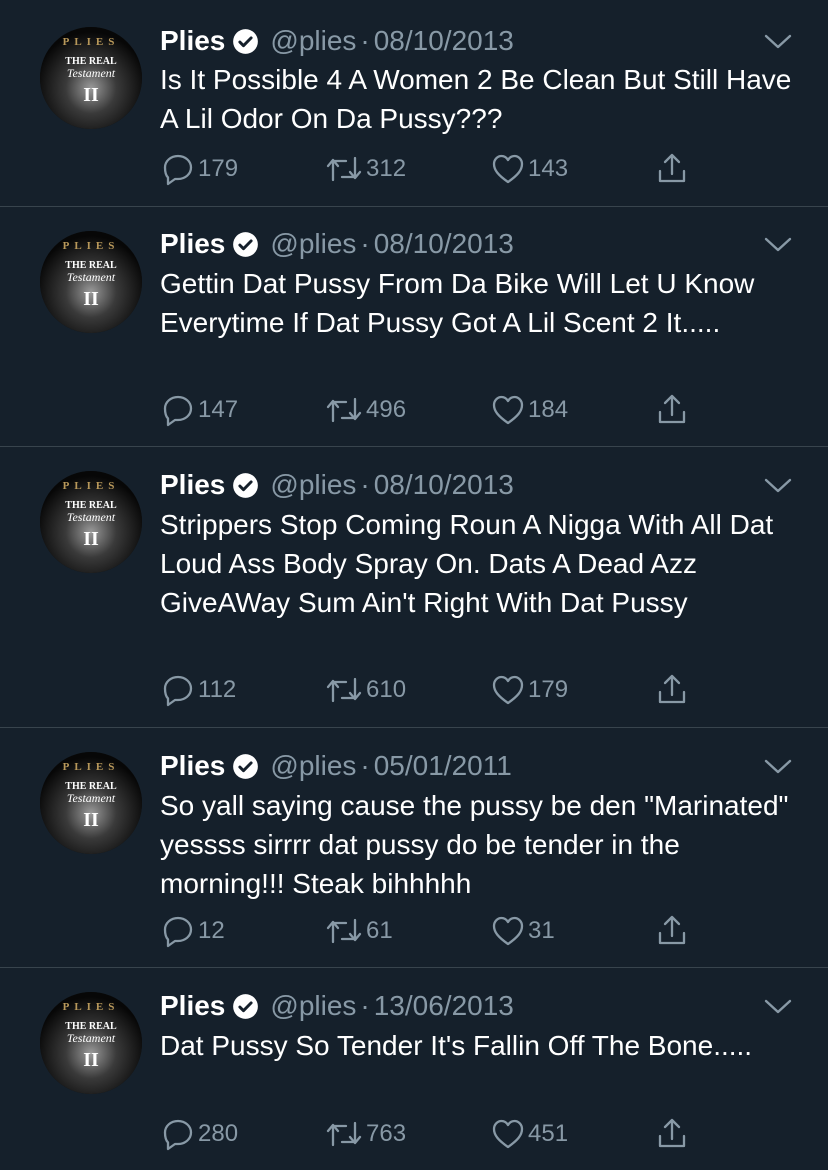  Describe the element at coordinates (365, 690) in the screenshot. I see `retweet-button: 610` at that location.